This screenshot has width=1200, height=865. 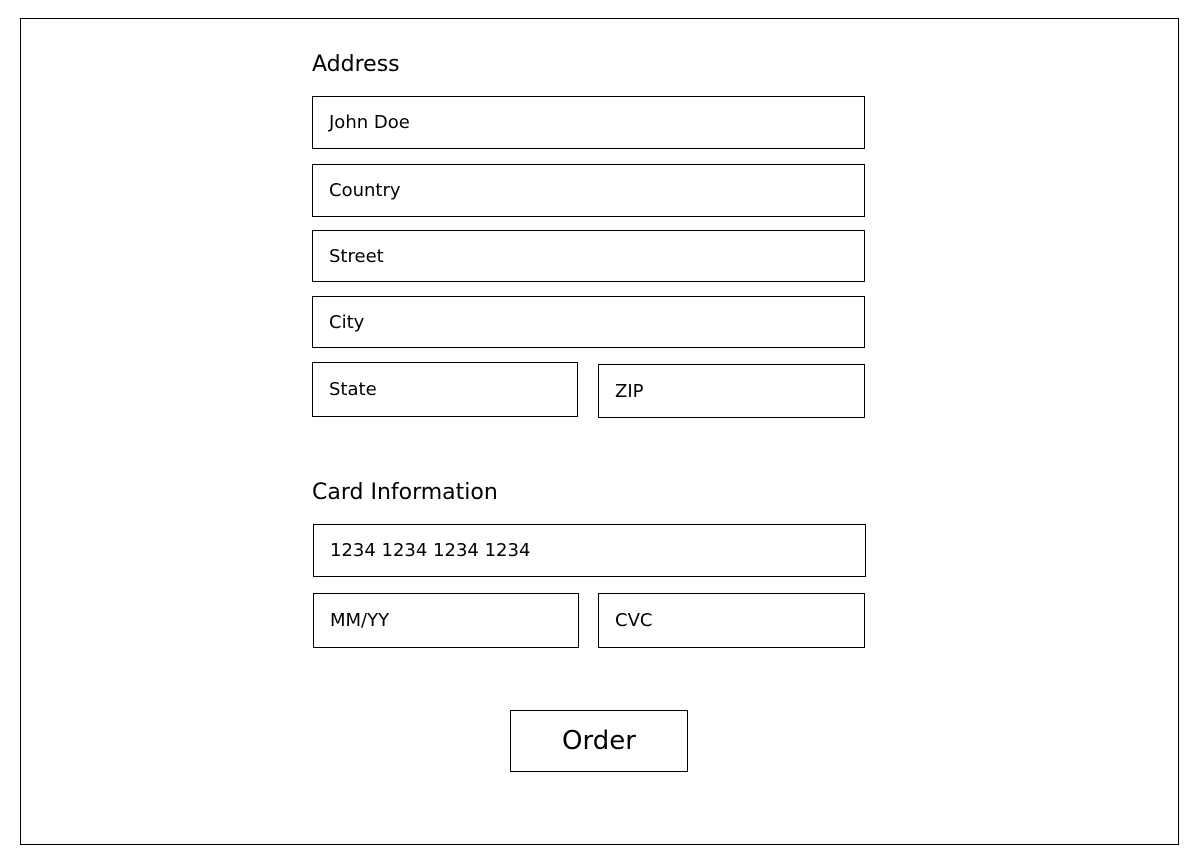 What do you see at coordinates (356, 64) in the screenshot?
I see `address-heading: Address` at bounding box center [356, 64].